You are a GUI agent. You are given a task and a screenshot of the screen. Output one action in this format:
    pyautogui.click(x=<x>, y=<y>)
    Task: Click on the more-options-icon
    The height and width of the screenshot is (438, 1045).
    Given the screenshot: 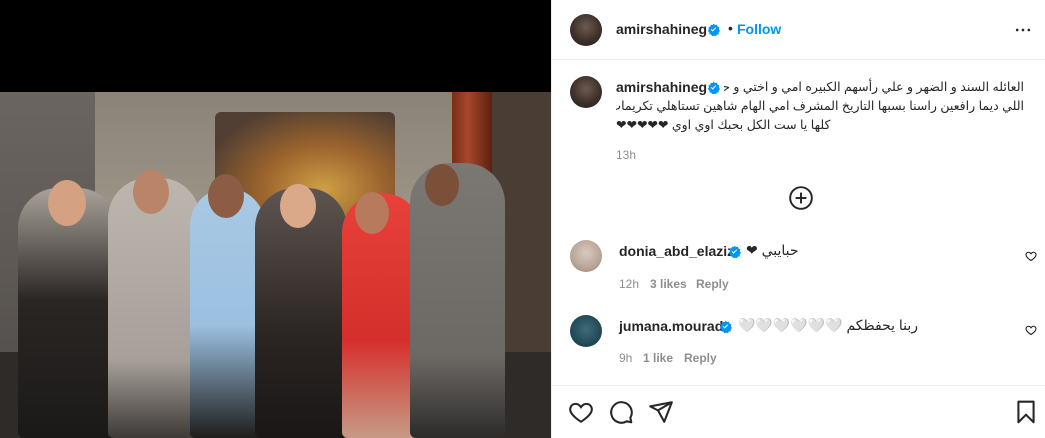 What is the action you would take?
    pyautogui.click(x=1023, y=30)
    